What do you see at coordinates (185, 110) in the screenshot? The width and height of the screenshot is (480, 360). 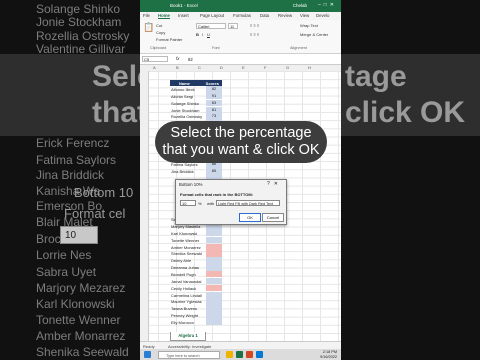 I see `student-name-cell: Jonie Stockham` at bounding box center [185, 110].